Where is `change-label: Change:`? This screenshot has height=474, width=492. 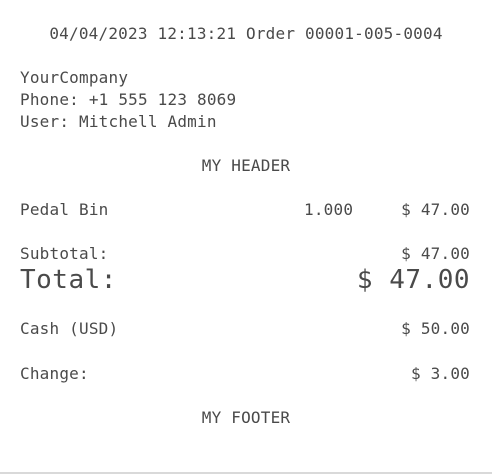
change-label: Change: is located at coordinates (54, 373).